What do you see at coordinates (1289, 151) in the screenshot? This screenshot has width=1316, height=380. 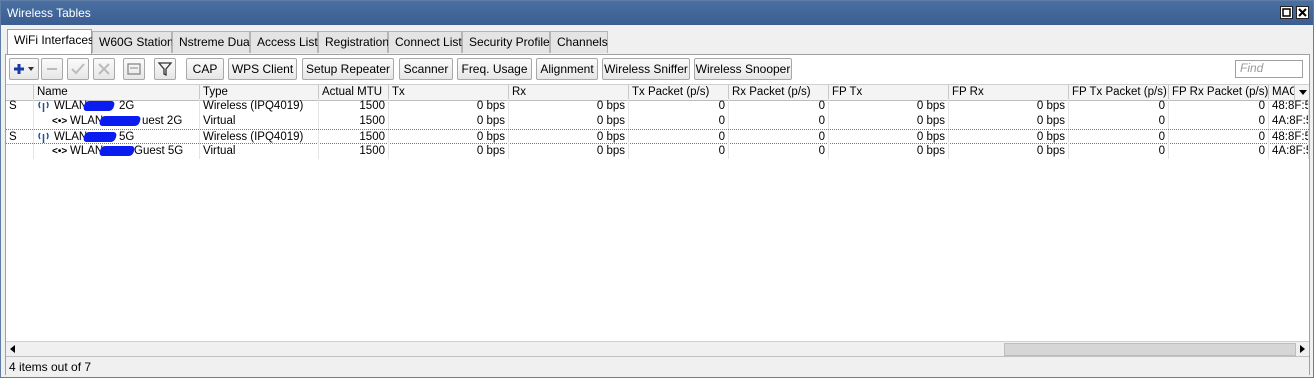 I see `mac-cell: 4A:8F:5` at bounding box center [1289, 151].